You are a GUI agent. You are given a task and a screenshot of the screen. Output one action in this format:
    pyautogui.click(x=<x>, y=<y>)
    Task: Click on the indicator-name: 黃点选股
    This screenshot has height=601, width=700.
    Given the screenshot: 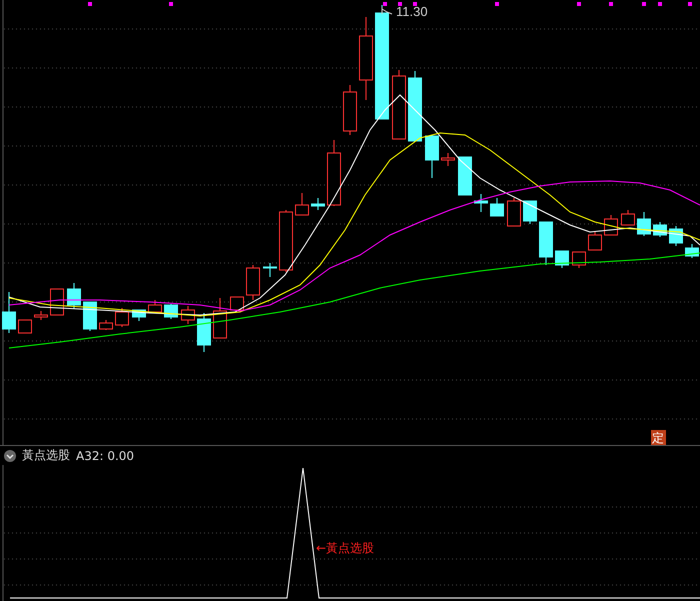 What is the action you would take?
    pyautogui.click(x=46, y=455)
    